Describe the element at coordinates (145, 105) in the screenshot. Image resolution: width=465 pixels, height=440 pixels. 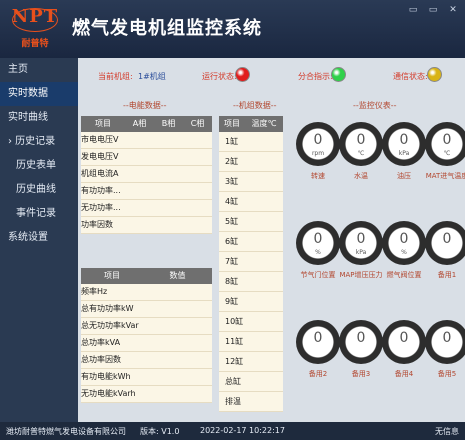
I see `electric-section-title: --电能数据--` at that location.